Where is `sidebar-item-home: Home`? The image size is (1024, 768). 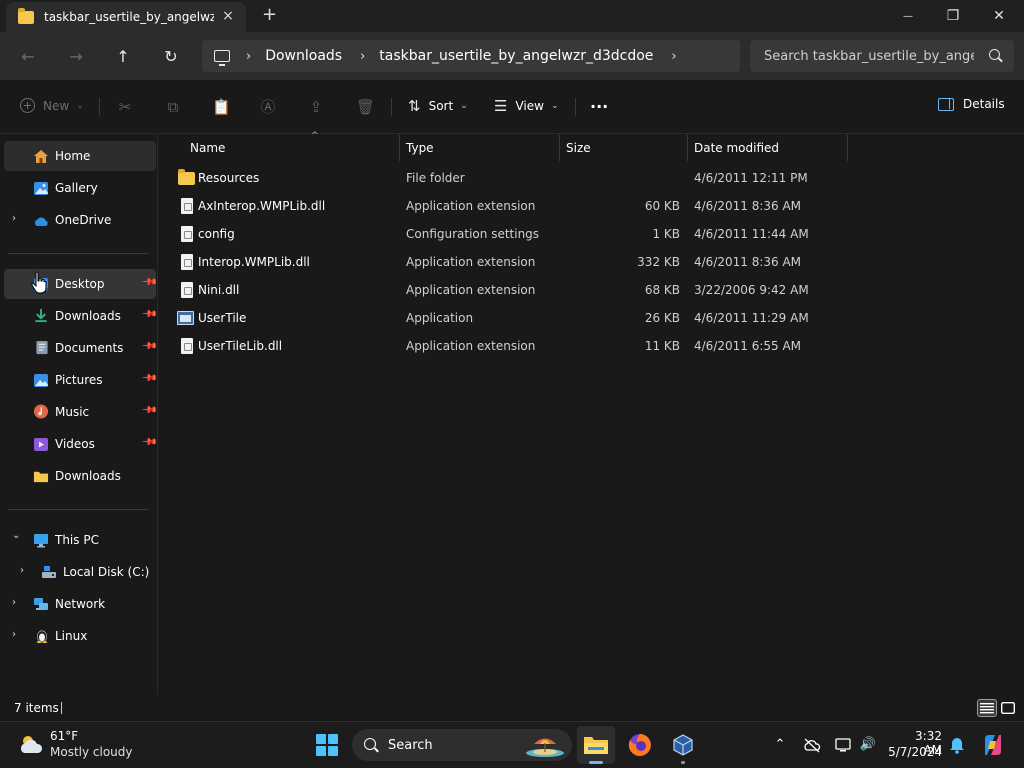 sidebar-item-home: Home is located at coordinates (80, 156).